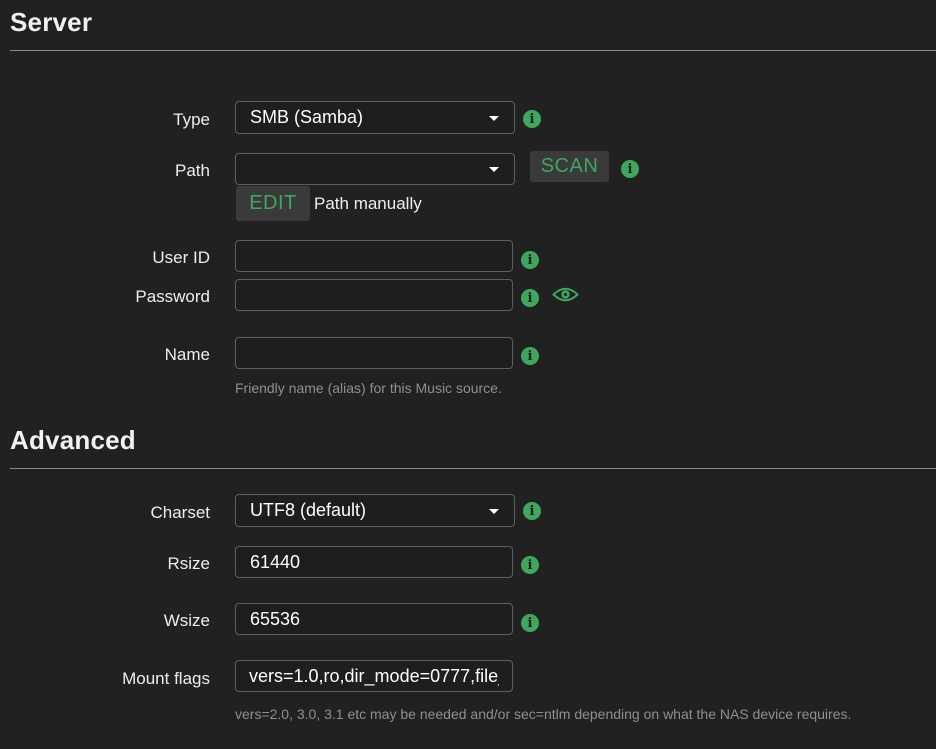 The height and width of the screenshot is (749, 936). What do you see at coordinates (308, 510) in the screenshot?
I see `charset-select-value: UTF8 (default)` at bounding box center [308, 510].